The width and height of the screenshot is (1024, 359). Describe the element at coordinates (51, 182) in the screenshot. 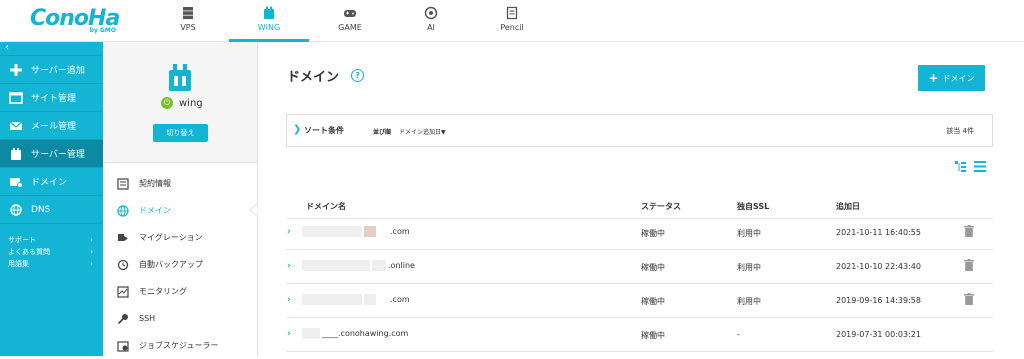

I see `sidebar-item-domain: ドメイン` at that location.